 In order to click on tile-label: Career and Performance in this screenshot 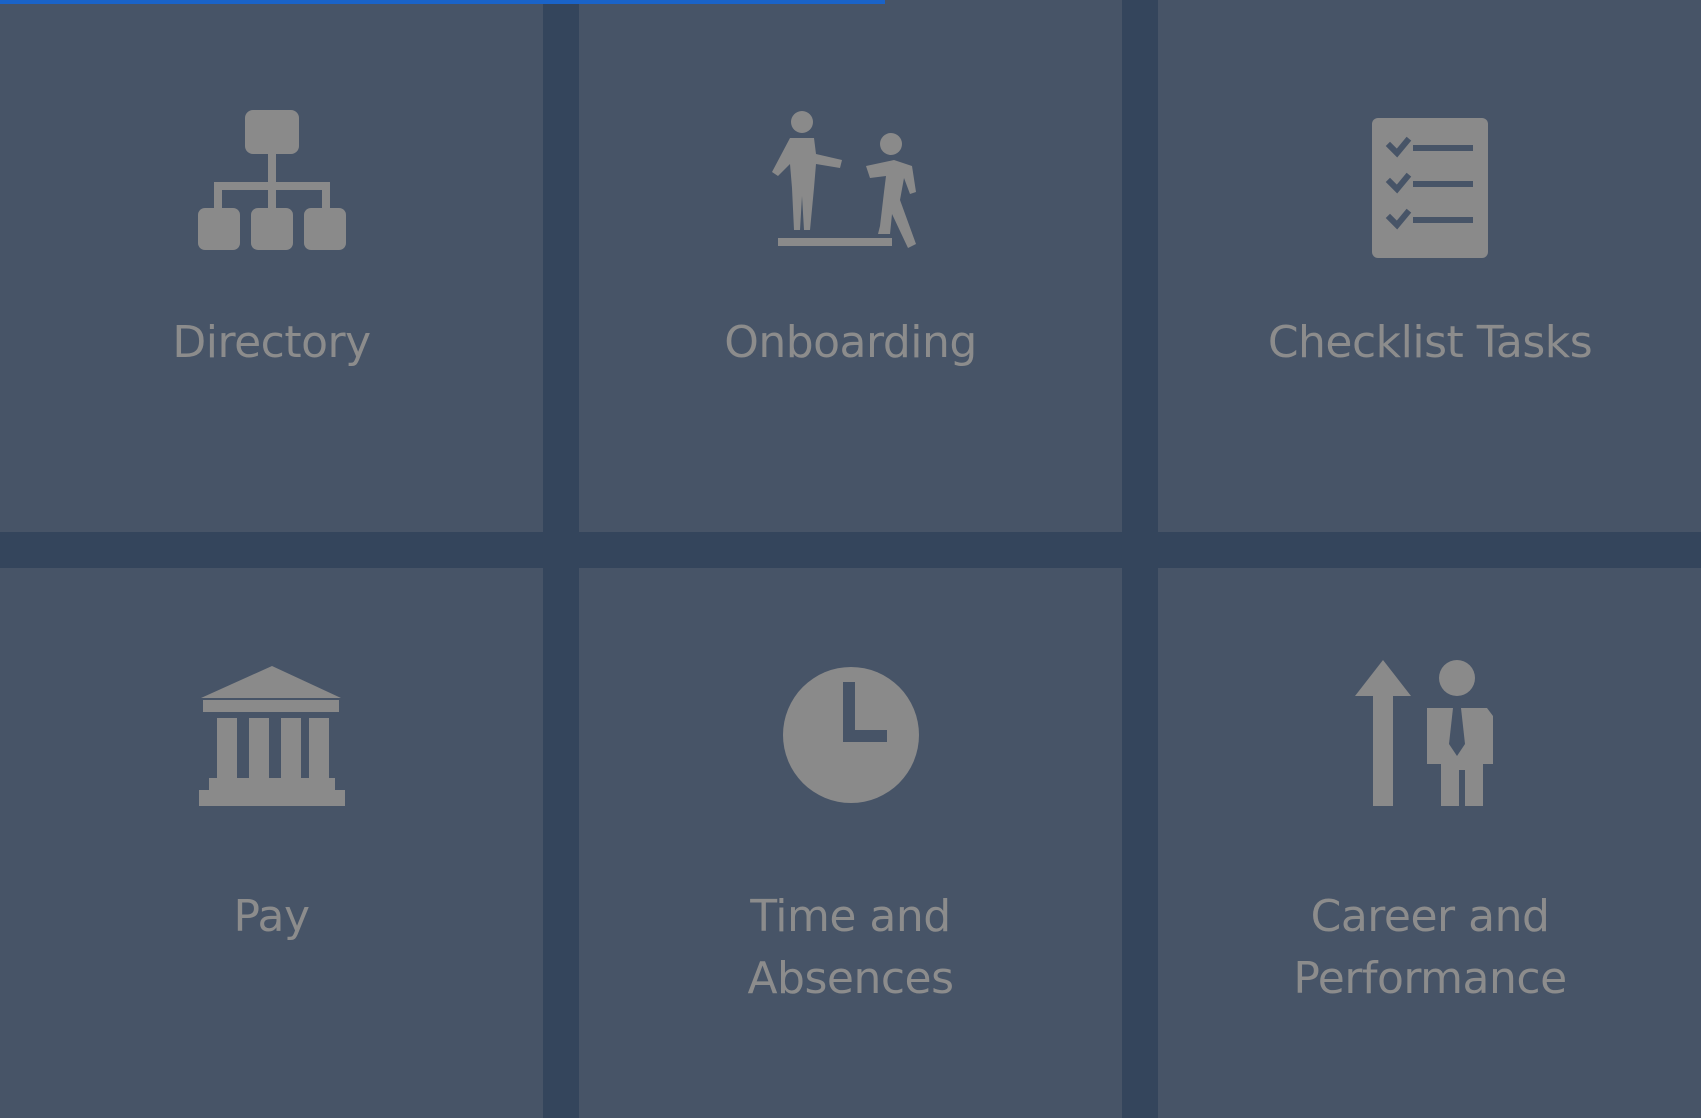, I will do `click(1430, 947)`.